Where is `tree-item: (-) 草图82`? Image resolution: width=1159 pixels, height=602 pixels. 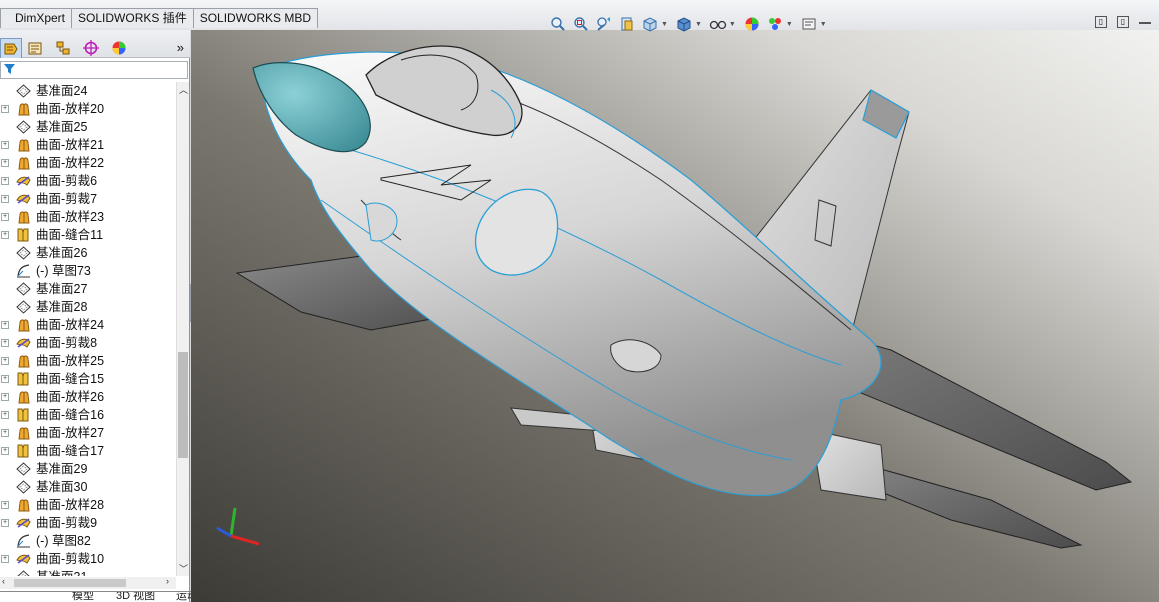 tree-item: (-) 草图82 is located at coordinates (88, 541).